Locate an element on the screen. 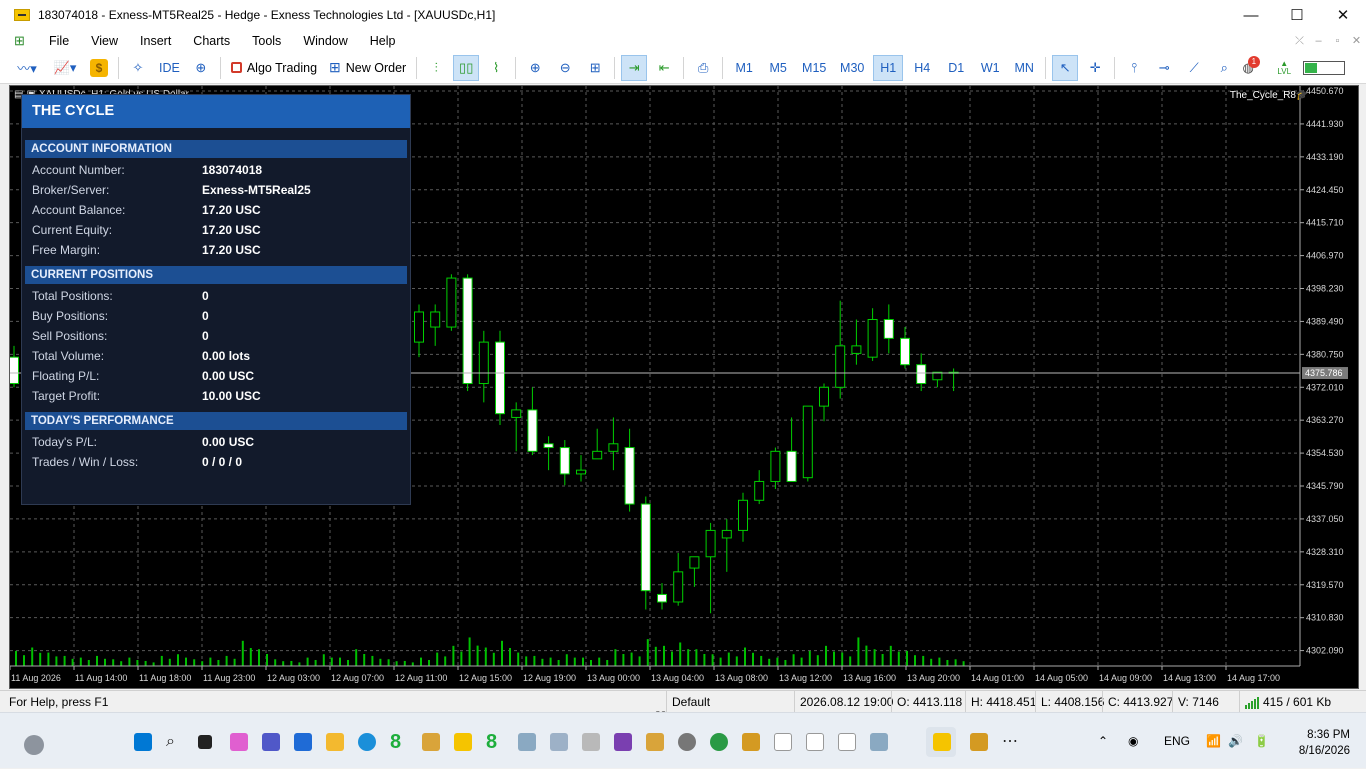 The height and width of the screenshot is (769, 1366). document-icon is located at coordinates (783, 742).